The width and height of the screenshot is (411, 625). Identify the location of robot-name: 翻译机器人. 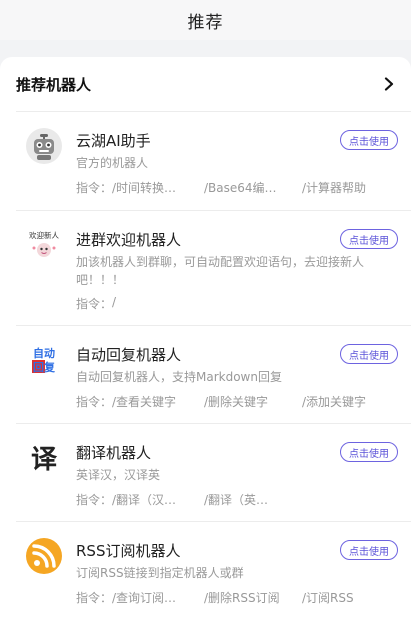
(114, 453).